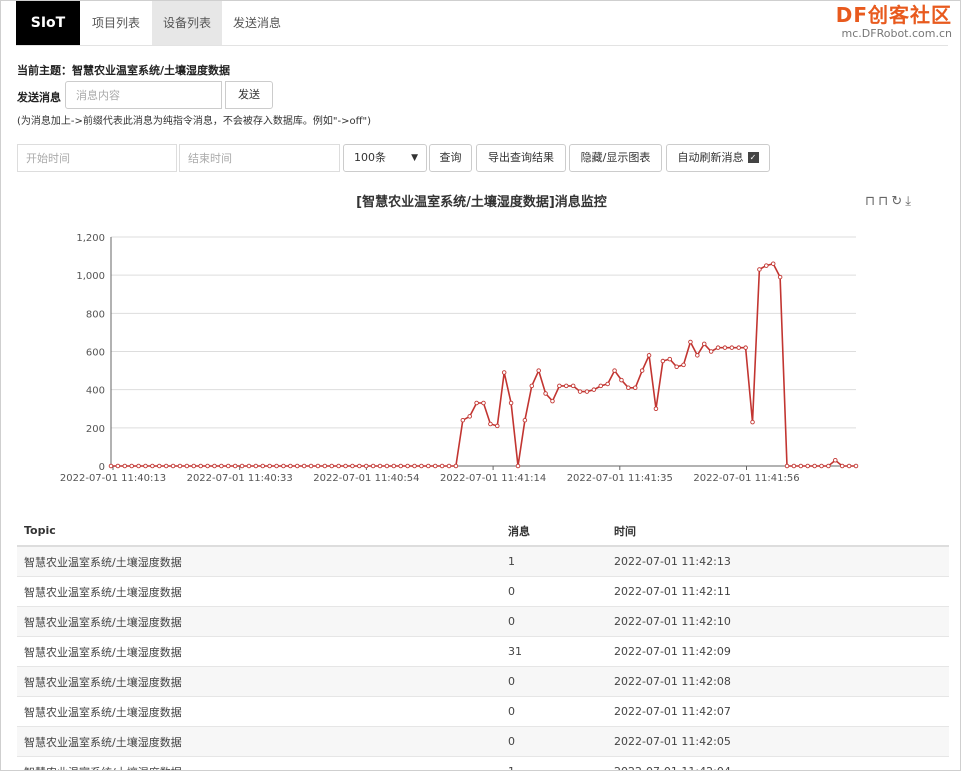  What do you see at coordinates (95, 314) in the screenshot?
I see `y-tick-label: 800` at bounding box center [95, 314].